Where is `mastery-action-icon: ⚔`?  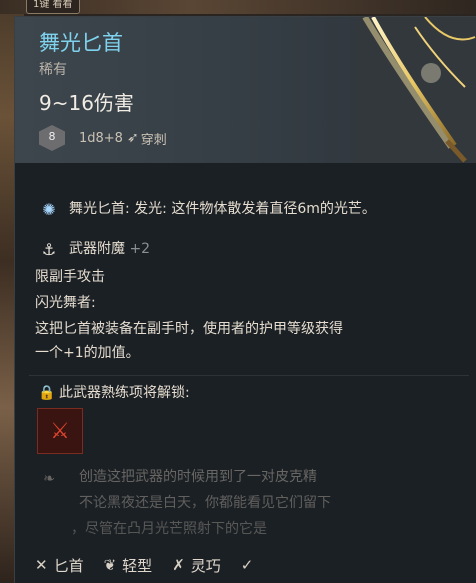
mastery-action-icon: ⚔ is located at coordinates (60, 431).